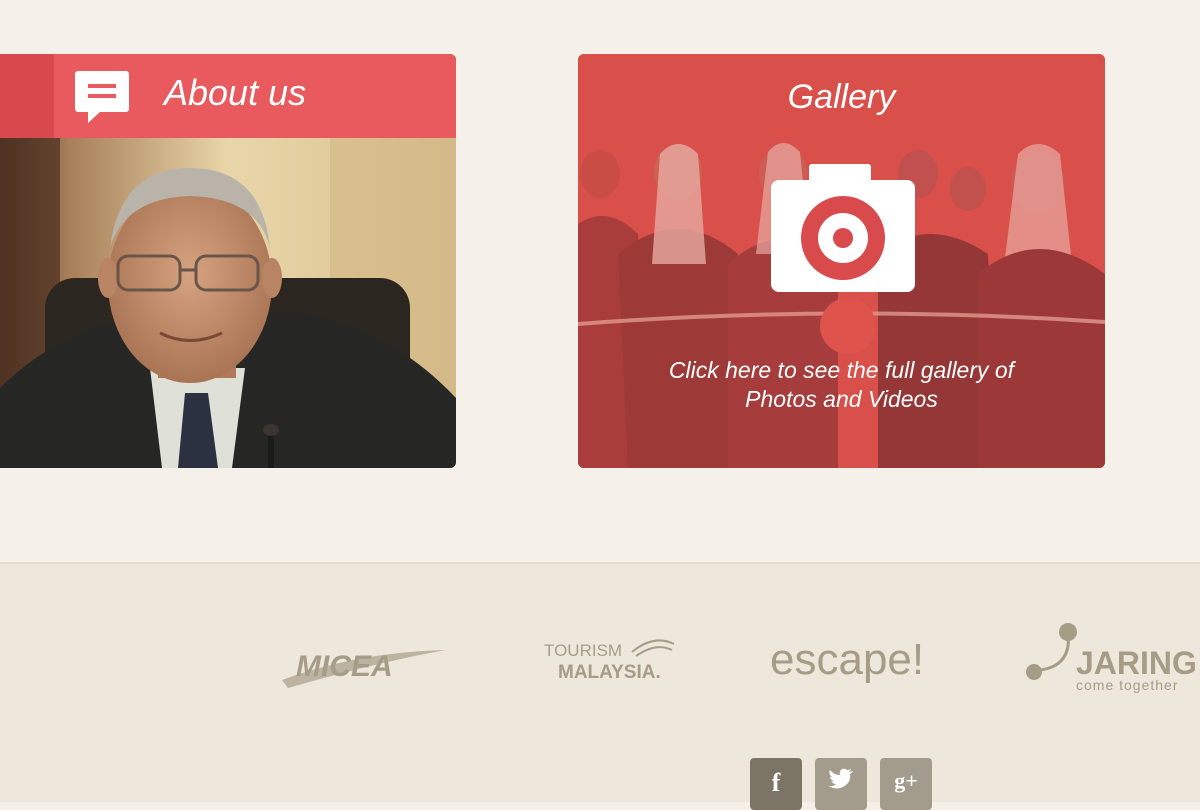 The height and width of the screenshot is (810, 1200). I want to click on twitter-button, so click(841, 784).